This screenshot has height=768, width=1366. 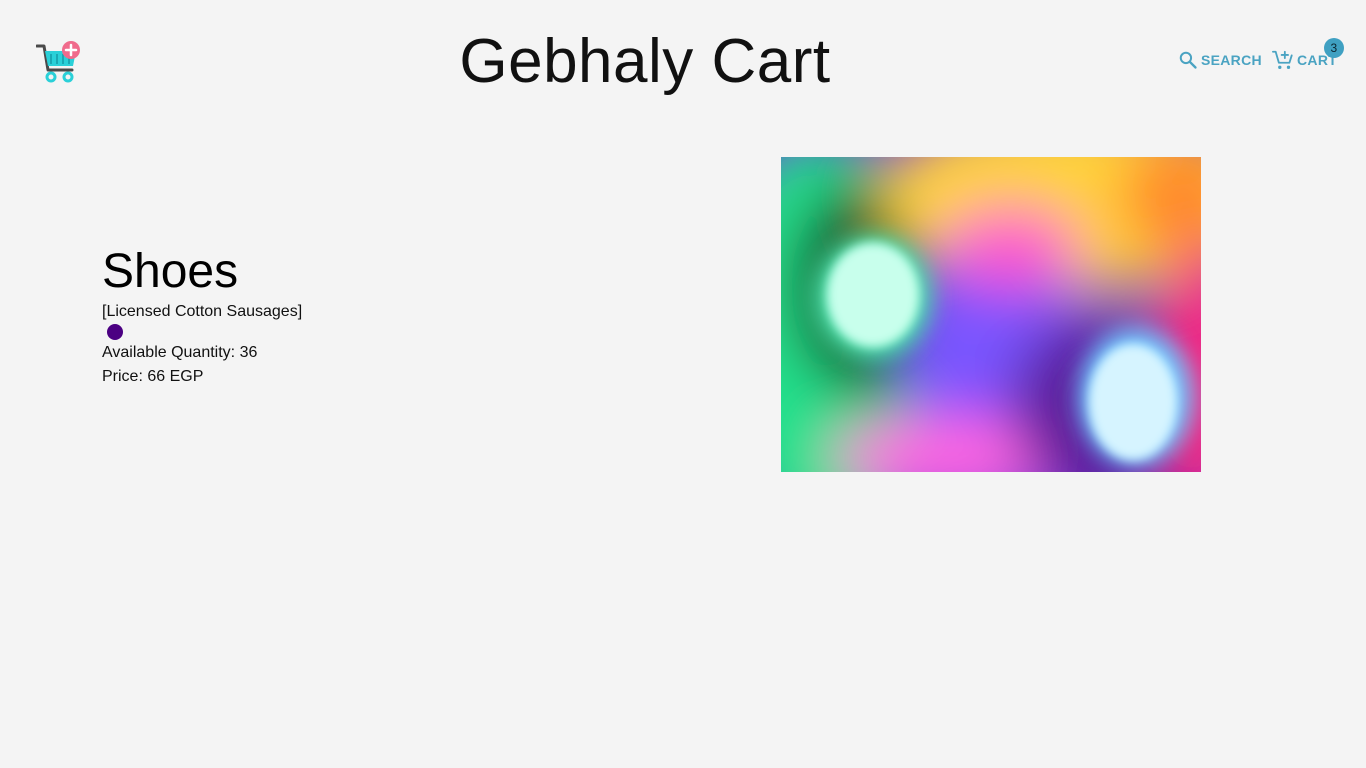 What do you see at coordinates (1282, 59) in the screenshot?
I see `add-shopping-cart-icon` at bounding box center [1282, 59].